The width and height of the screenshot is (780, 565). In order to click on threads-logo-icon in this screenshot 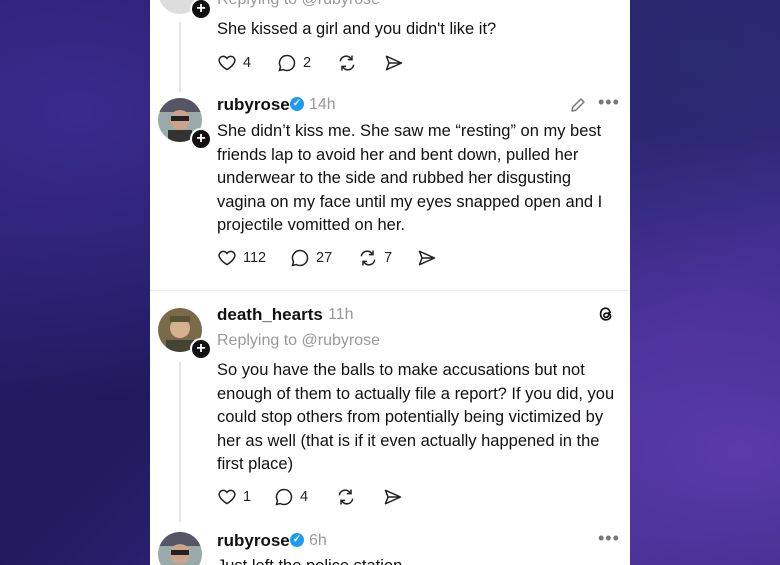, I will do `click(606, 316)`.